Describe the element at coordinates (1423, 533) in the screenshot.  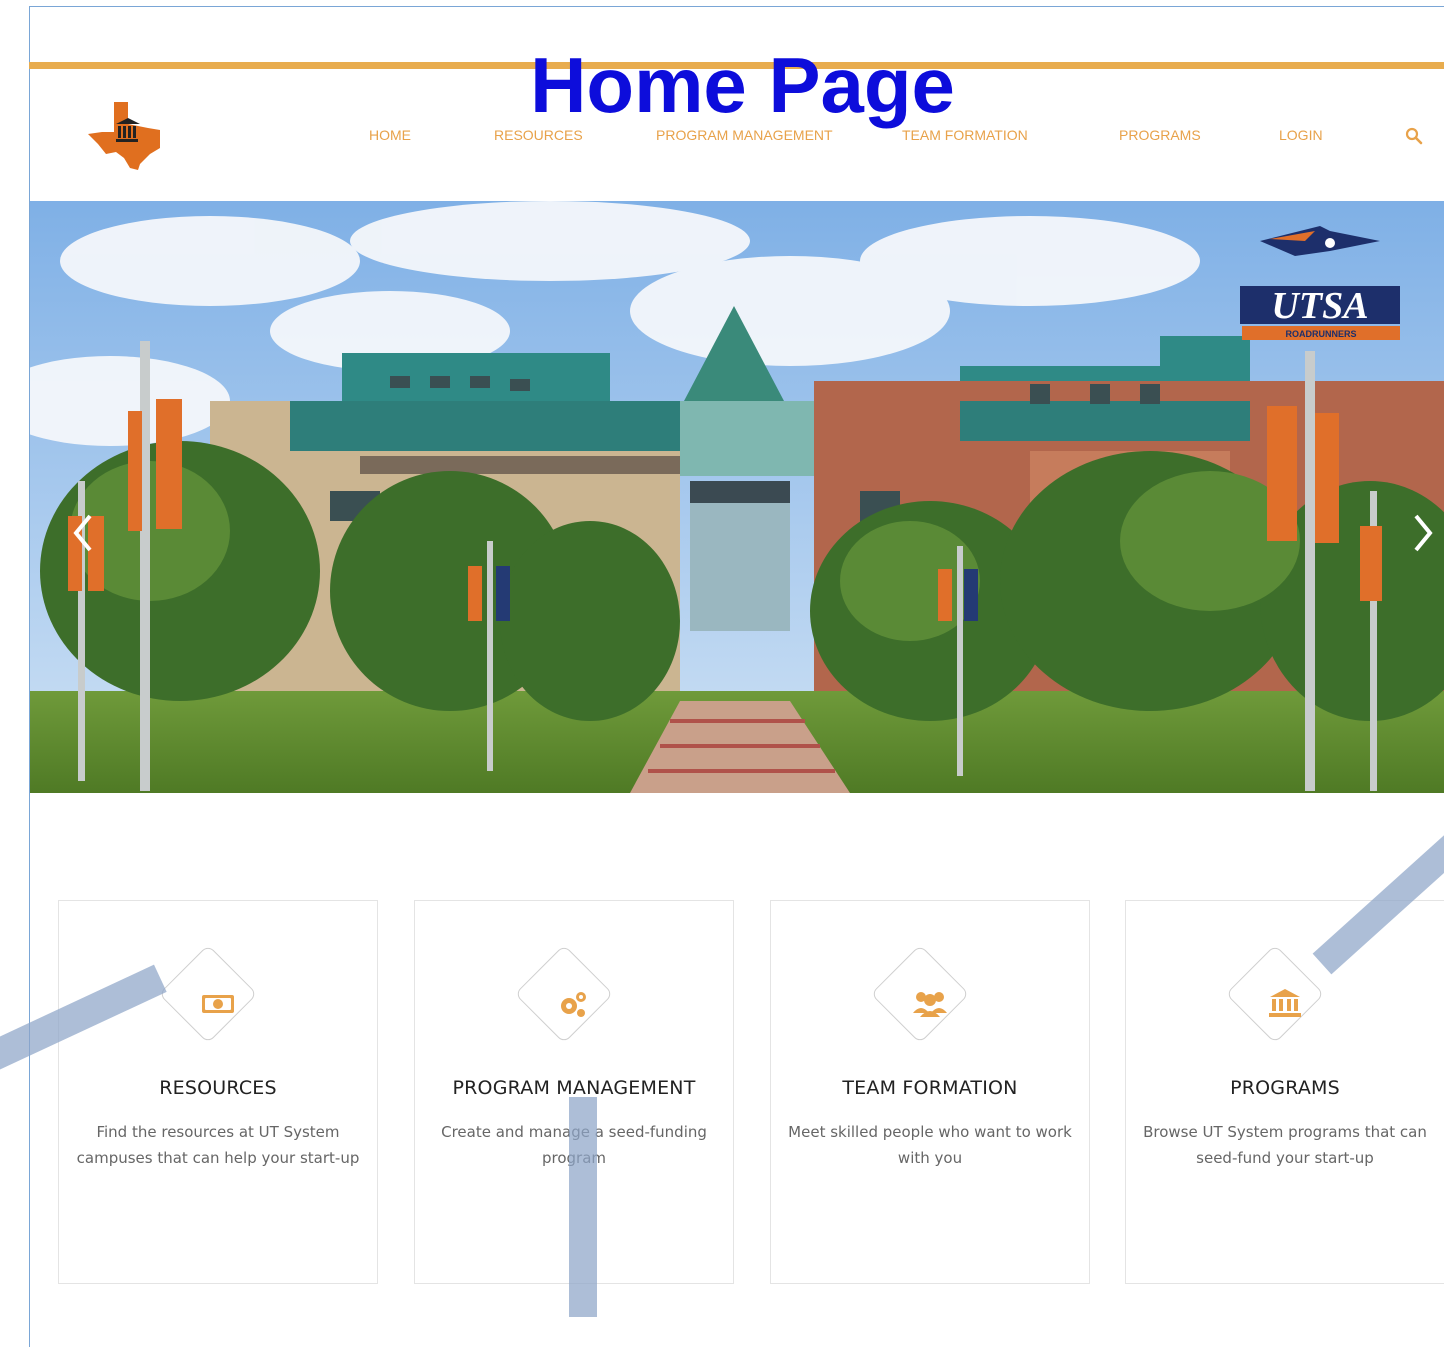
I see `chevron-right-icon` at that location.